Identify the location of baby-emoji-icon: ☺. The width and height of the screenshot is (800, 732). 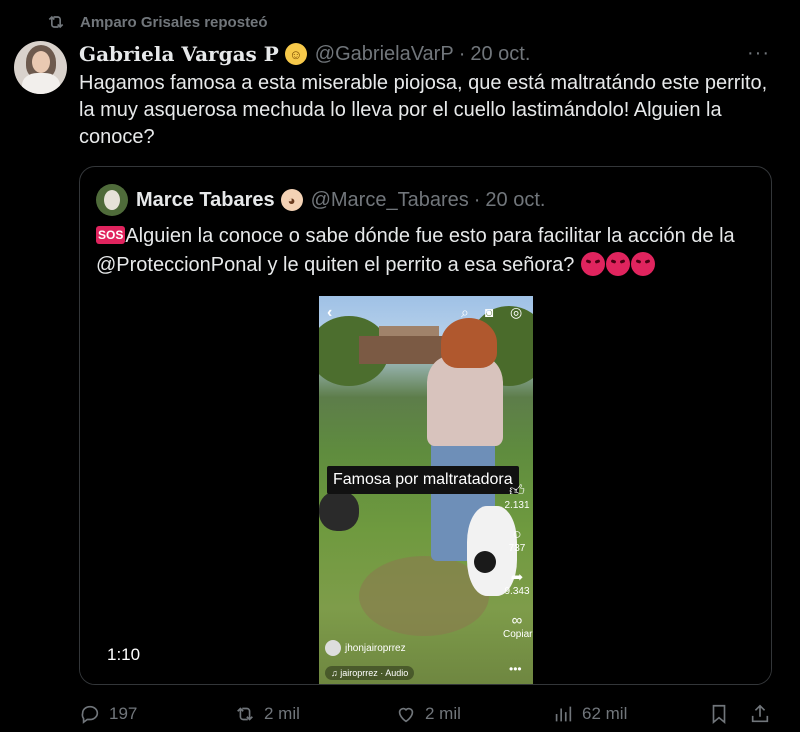
(295, 54).